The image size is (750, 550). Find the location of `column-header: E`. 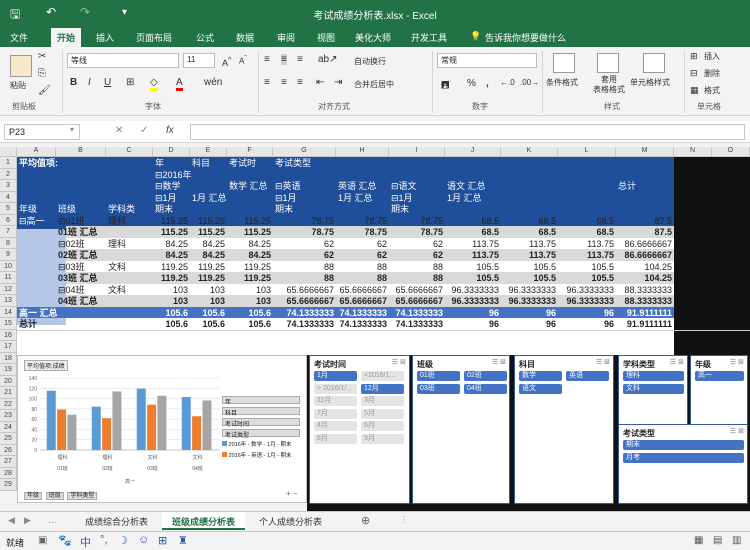

column-header: E is located at coordinates (208, 152).